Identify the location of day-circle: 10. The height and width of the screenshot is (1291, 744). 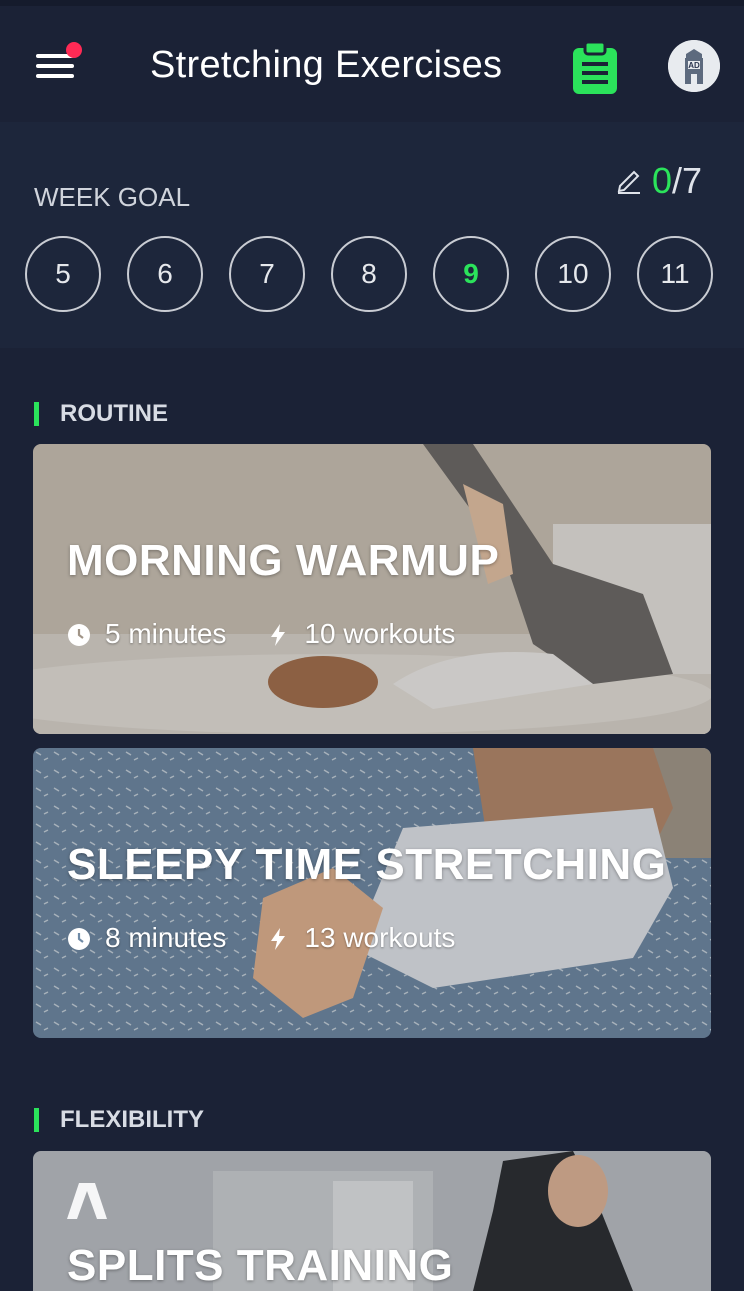
(573, 274).